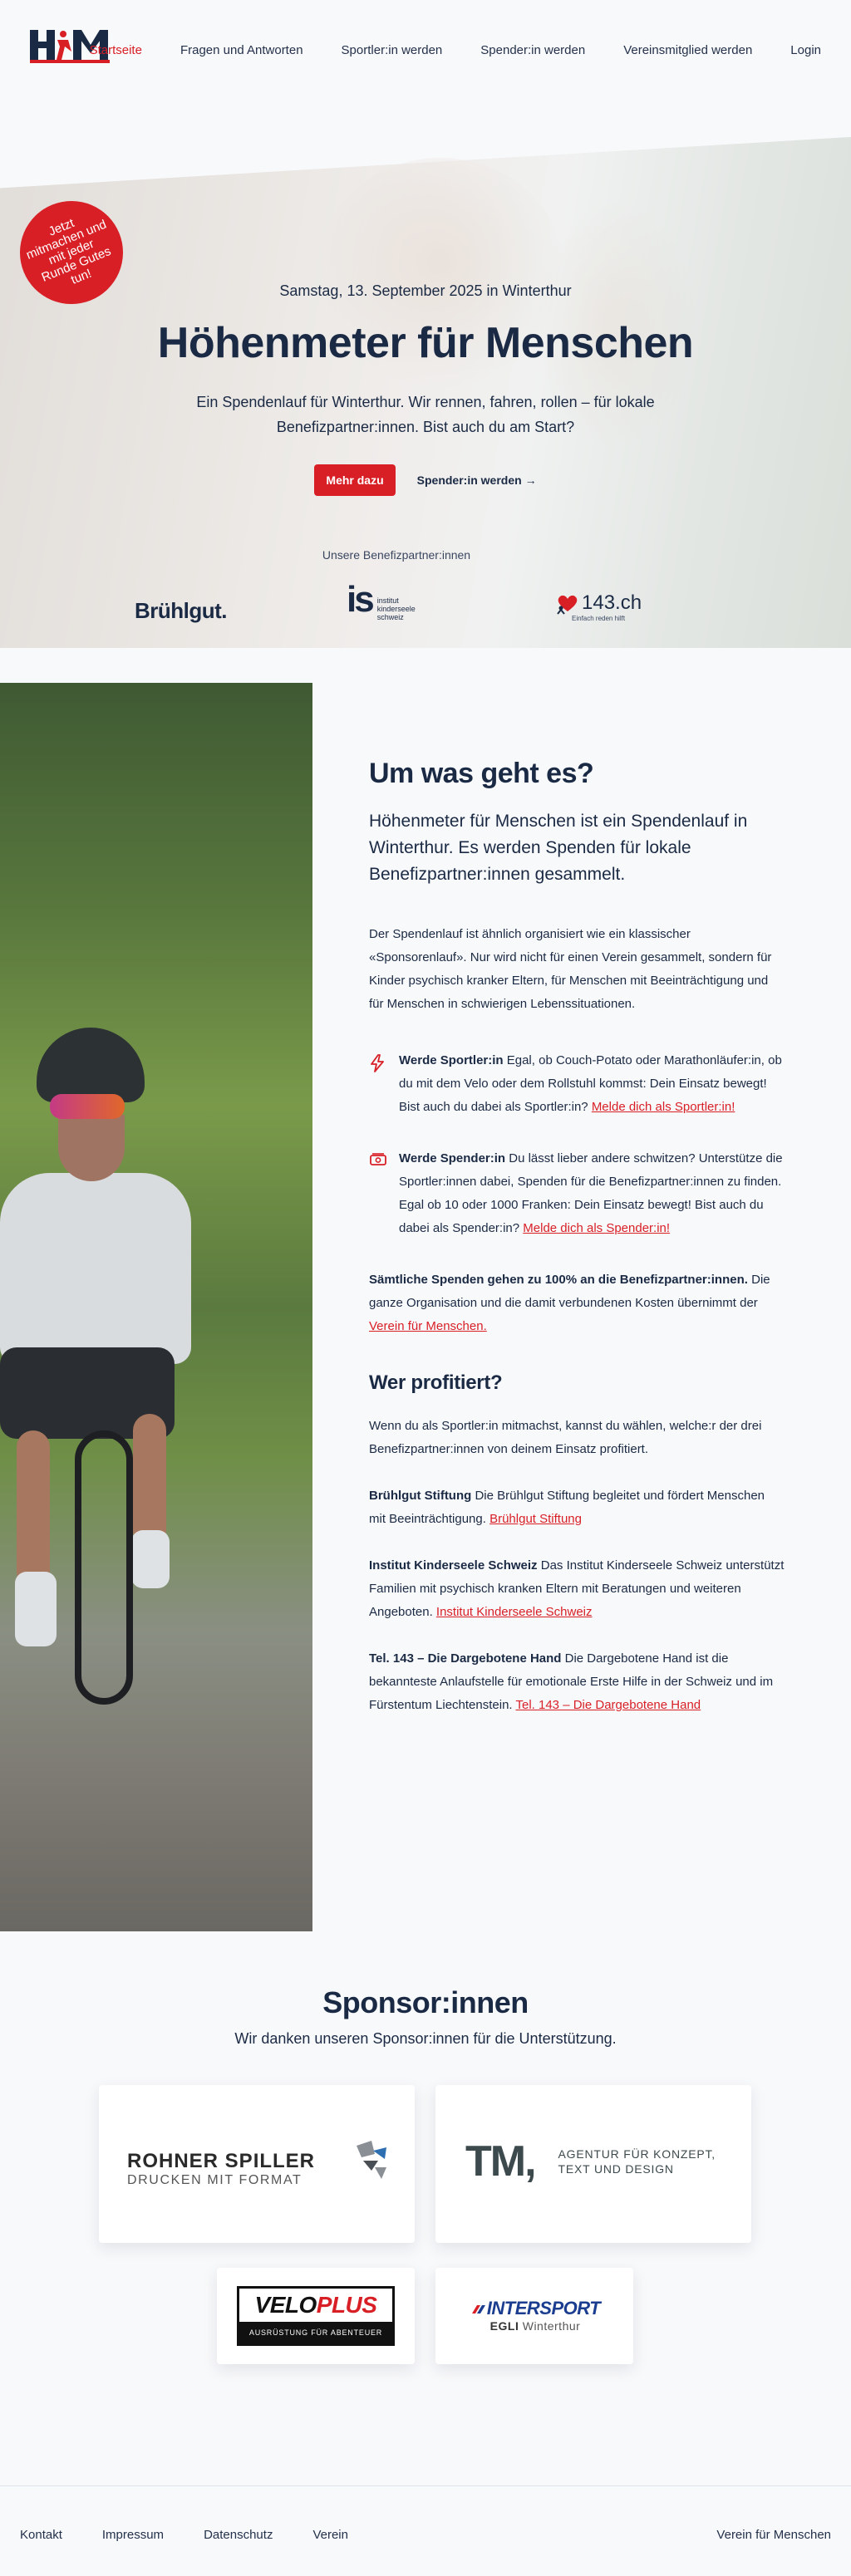 Image resolution: width=851 pixels, height=2576 pixels. What do you see at coordinates (355, 480) in the screenshot?
I see `more-info-button: Mehr dazu` at bounding box center [355, 480].